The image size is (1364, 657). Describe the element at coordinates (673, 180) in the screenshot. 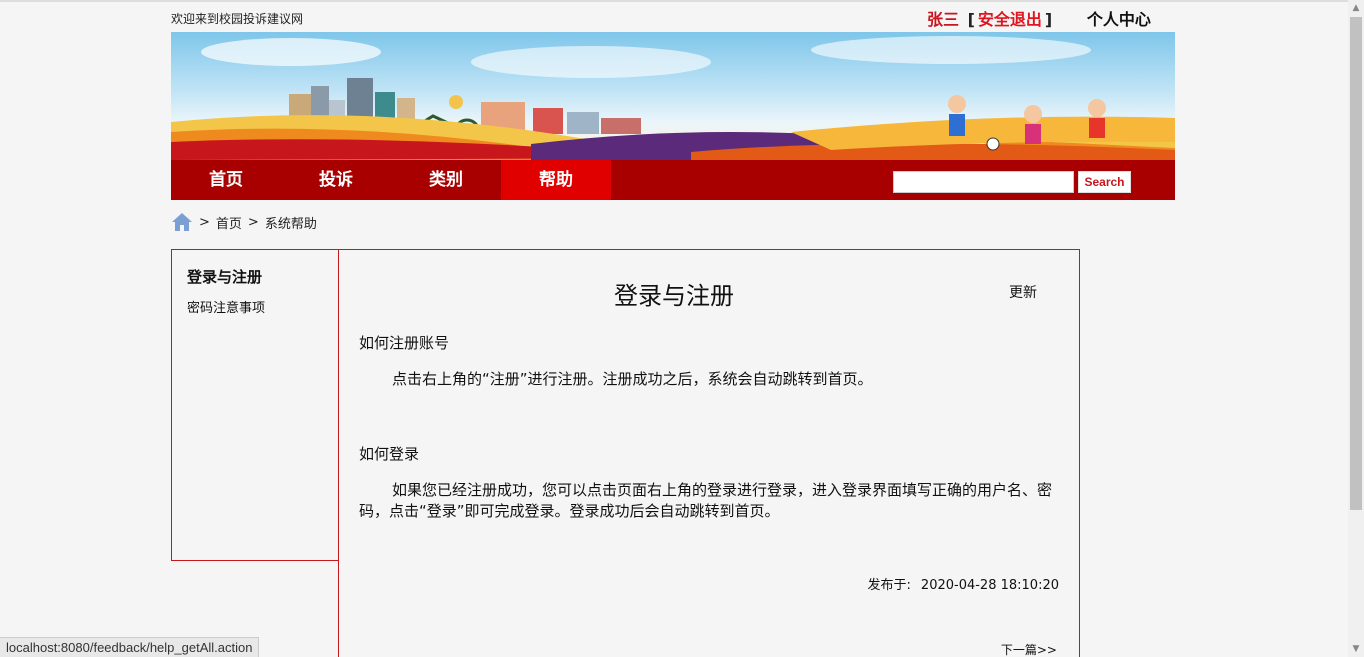

I see `main-nav: 首页 投诉 类别 帮助 Search` at that location.